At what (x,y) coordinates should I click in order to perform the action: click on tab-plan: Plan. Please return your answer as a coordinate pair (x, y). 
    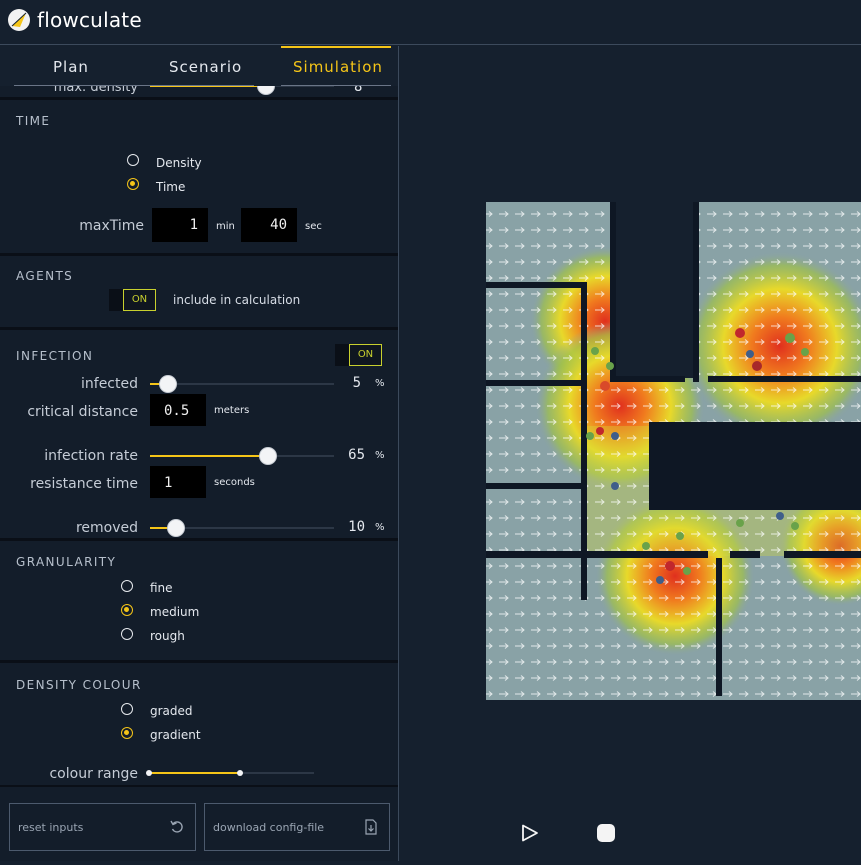
    Looking at the image, I should click on (71, 67).